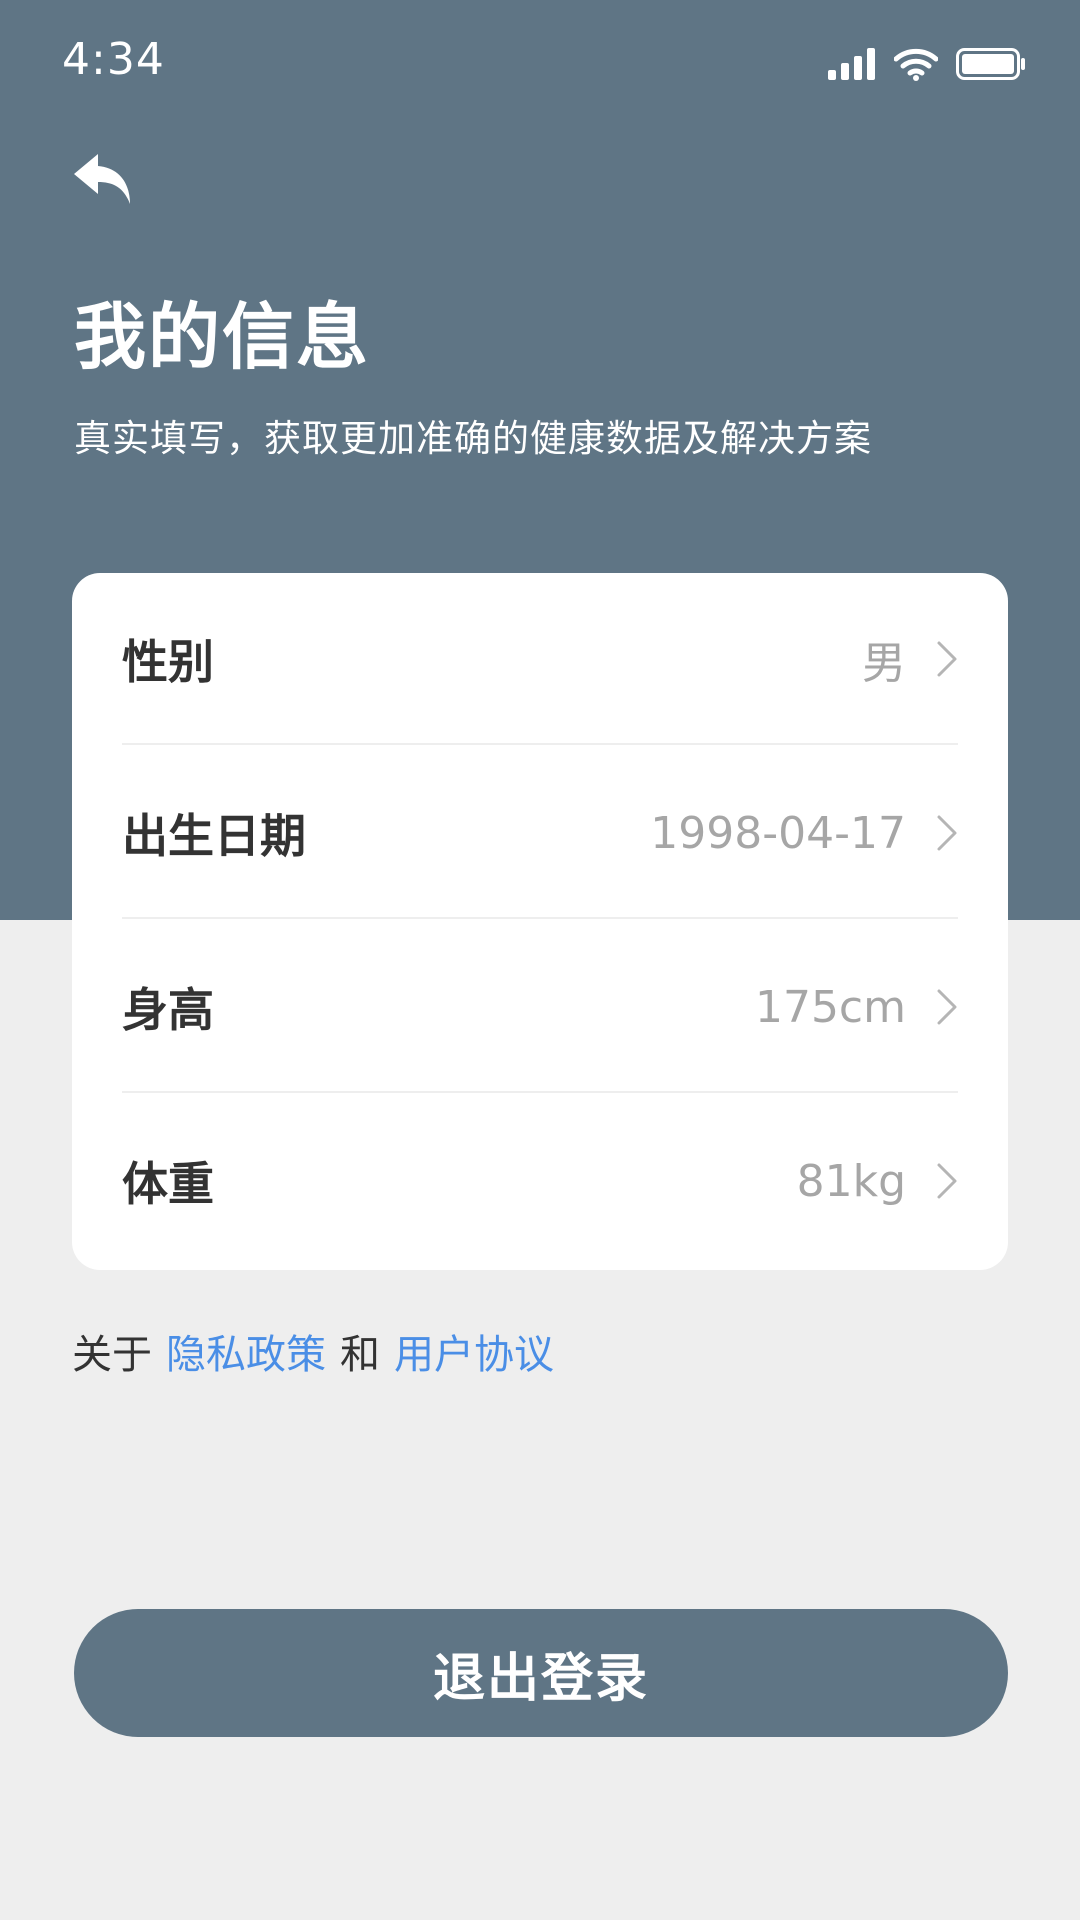 This screenshot has width=1080, height=1920. I want to click on policy-links: 关于 隐私政策 和 用户协议, so click(313, 1351).